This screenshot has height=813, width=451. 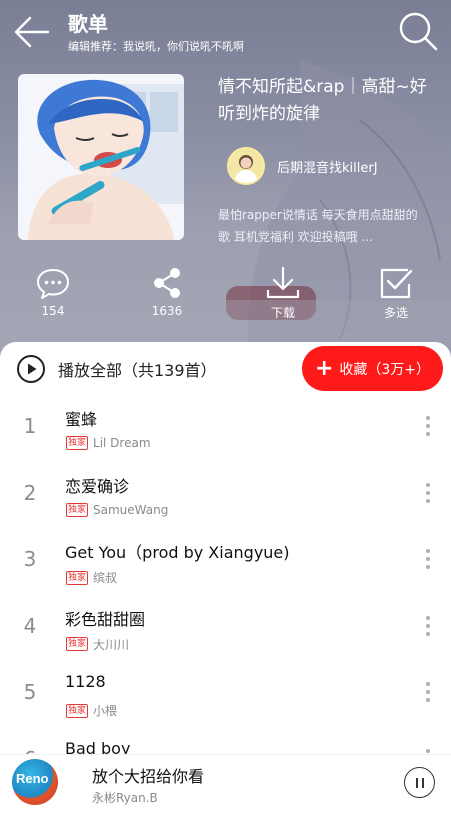 I want to click on search-icon, so click(x=418, y=31).